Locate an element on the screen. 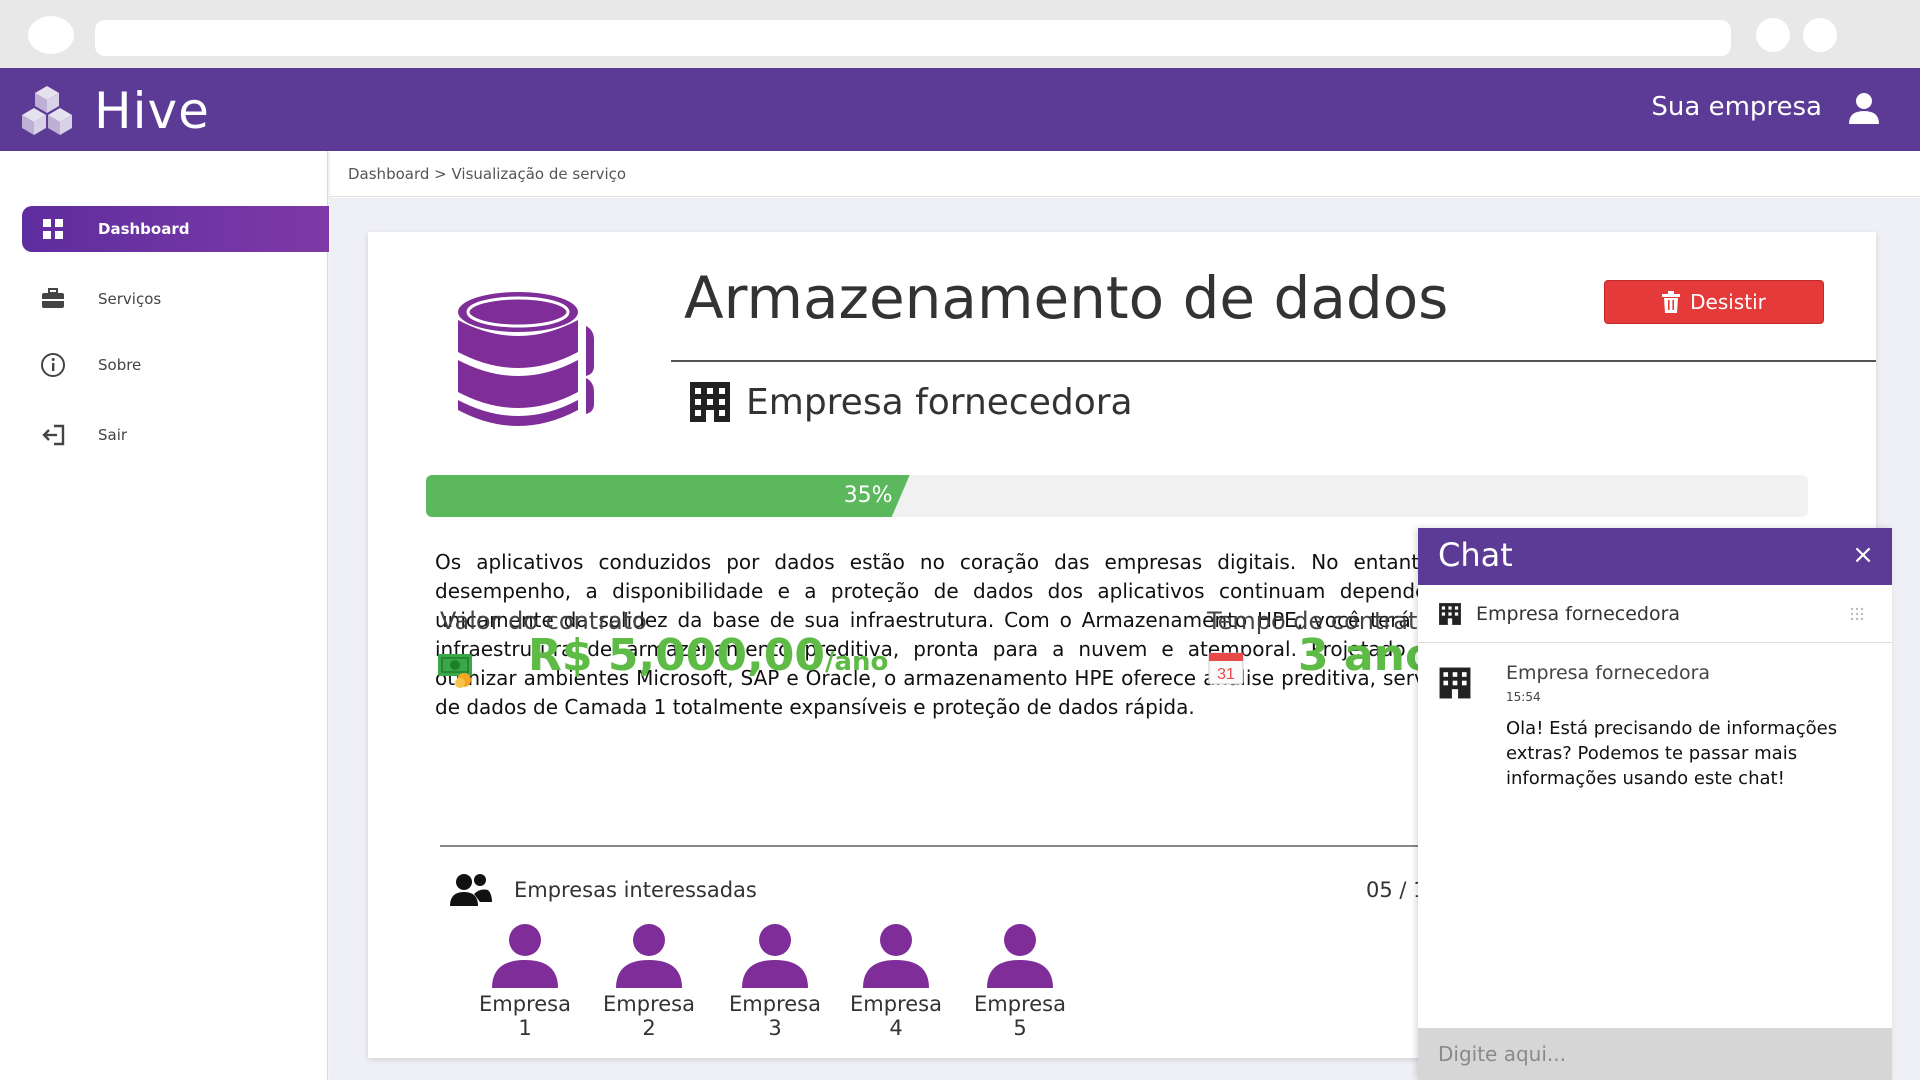 Image resolution: width=1920 pixels, height=1080 pixels. chat-contact-bar: Empresa fornecedora is located at coordinates (1655, 614).